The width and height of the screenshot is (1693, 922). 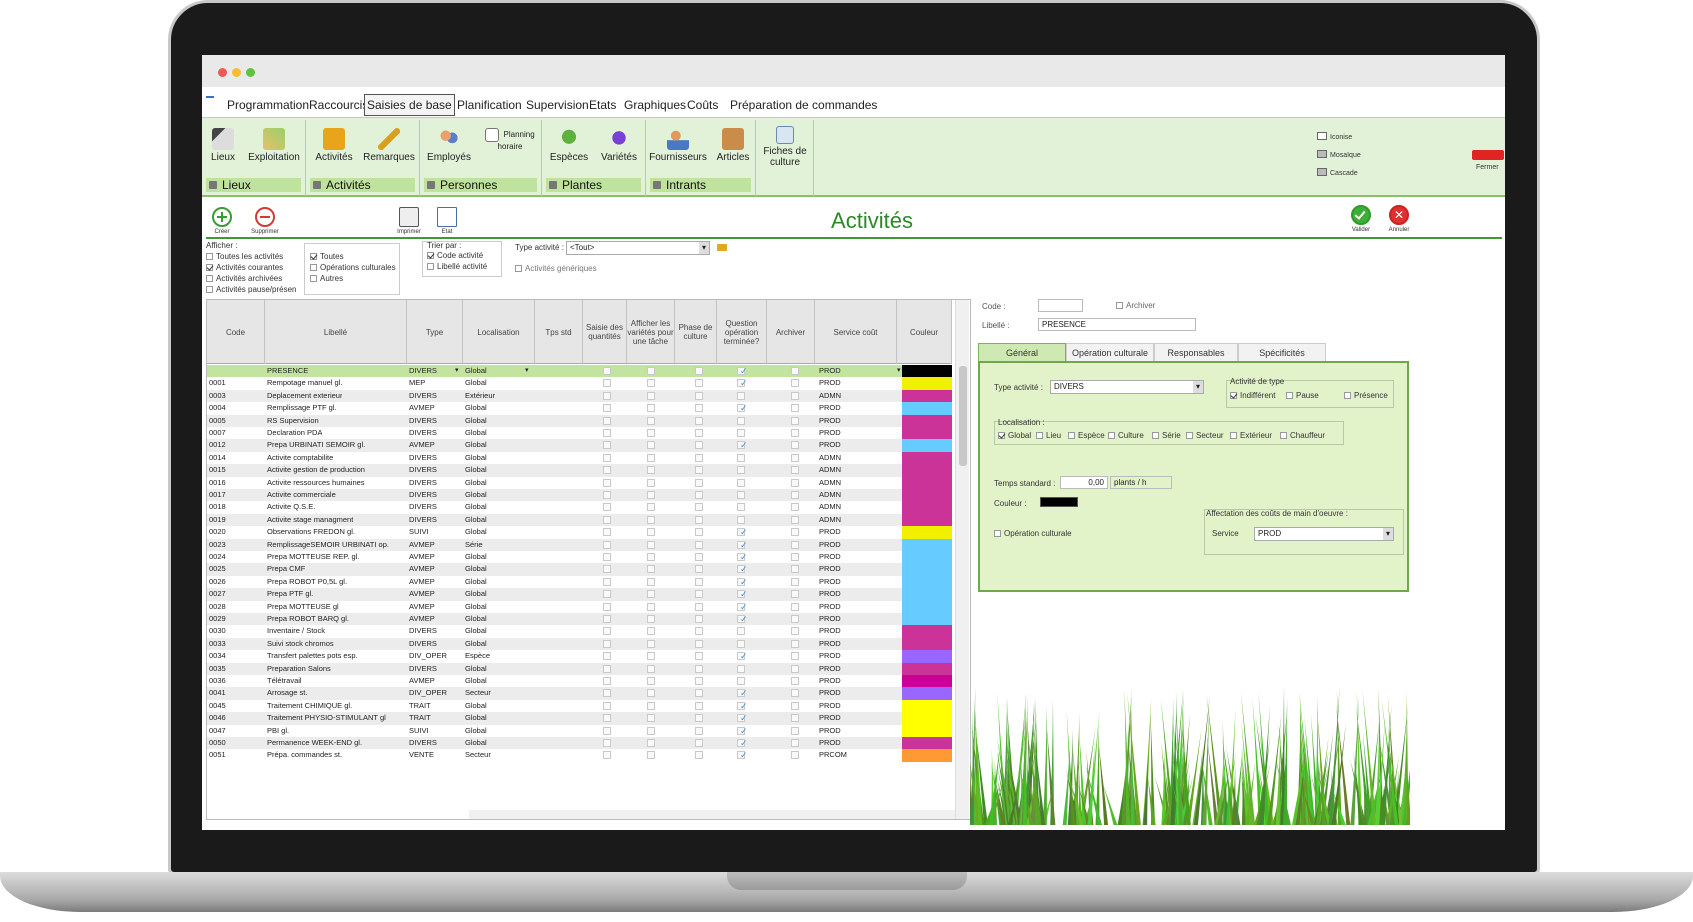 I want to click on cascade-option: Cascade, so click(x=1337, y=172).